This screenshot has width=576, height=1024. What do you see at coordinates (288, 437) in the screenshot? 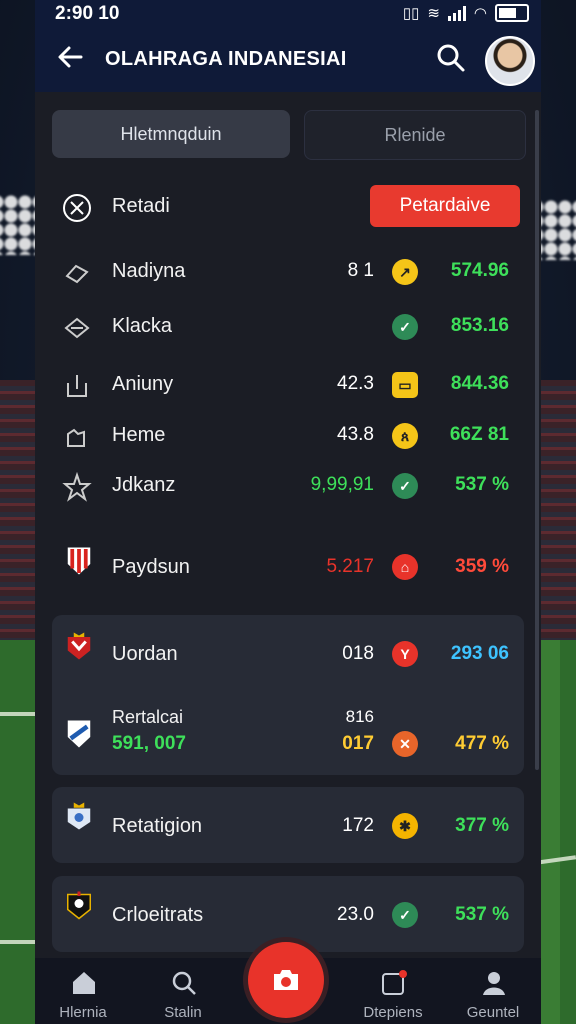
I see `list-item: Heme 43.8 ጰ 66Z 81` at bounding box center [288, 437].